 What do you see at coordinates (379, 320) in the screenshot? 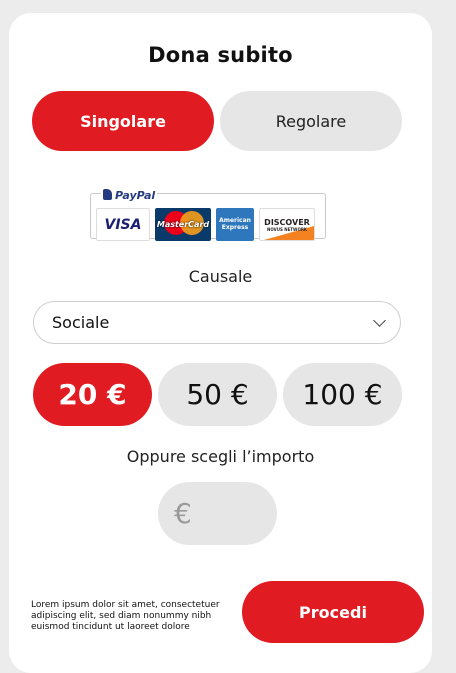
I see `chevron-down-icon` at bounding box center [379, 320].